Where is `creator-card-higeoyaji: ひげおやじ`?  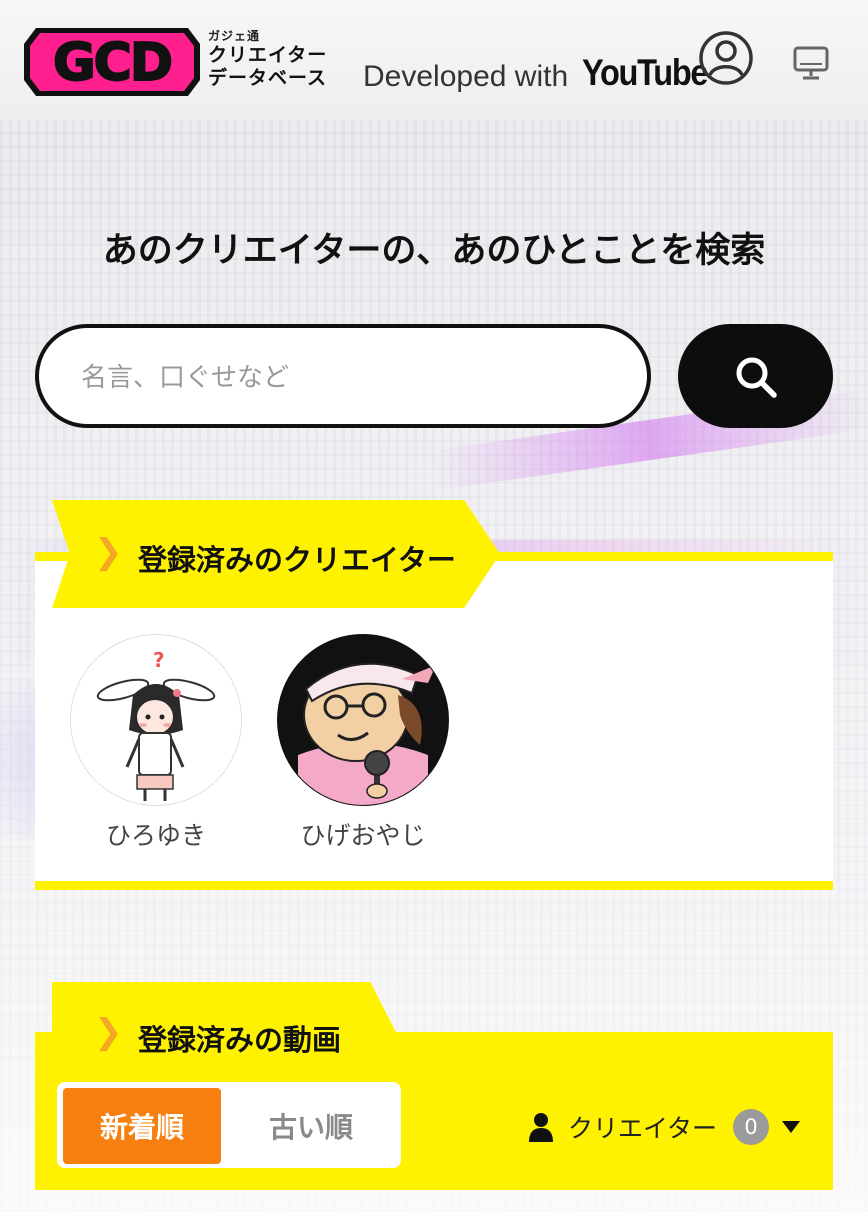 creator-card-higeoyaji: ひげおやじ is located at coordinates (363, 743).